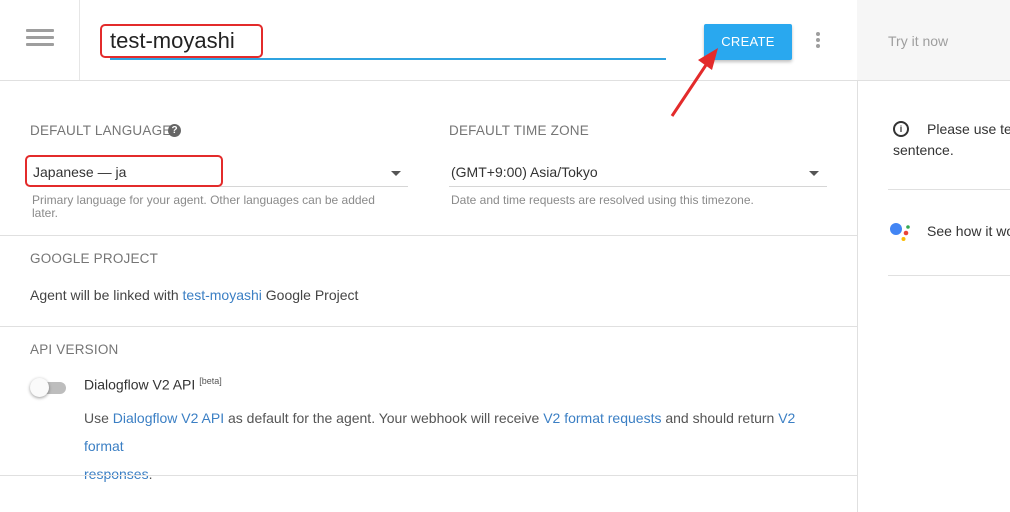  What do you see at coordinates (140, 384) in the screenshot?
I see `v2-api-toggle-label: Dialogflow V2 API` at bounding box center [140, 384].